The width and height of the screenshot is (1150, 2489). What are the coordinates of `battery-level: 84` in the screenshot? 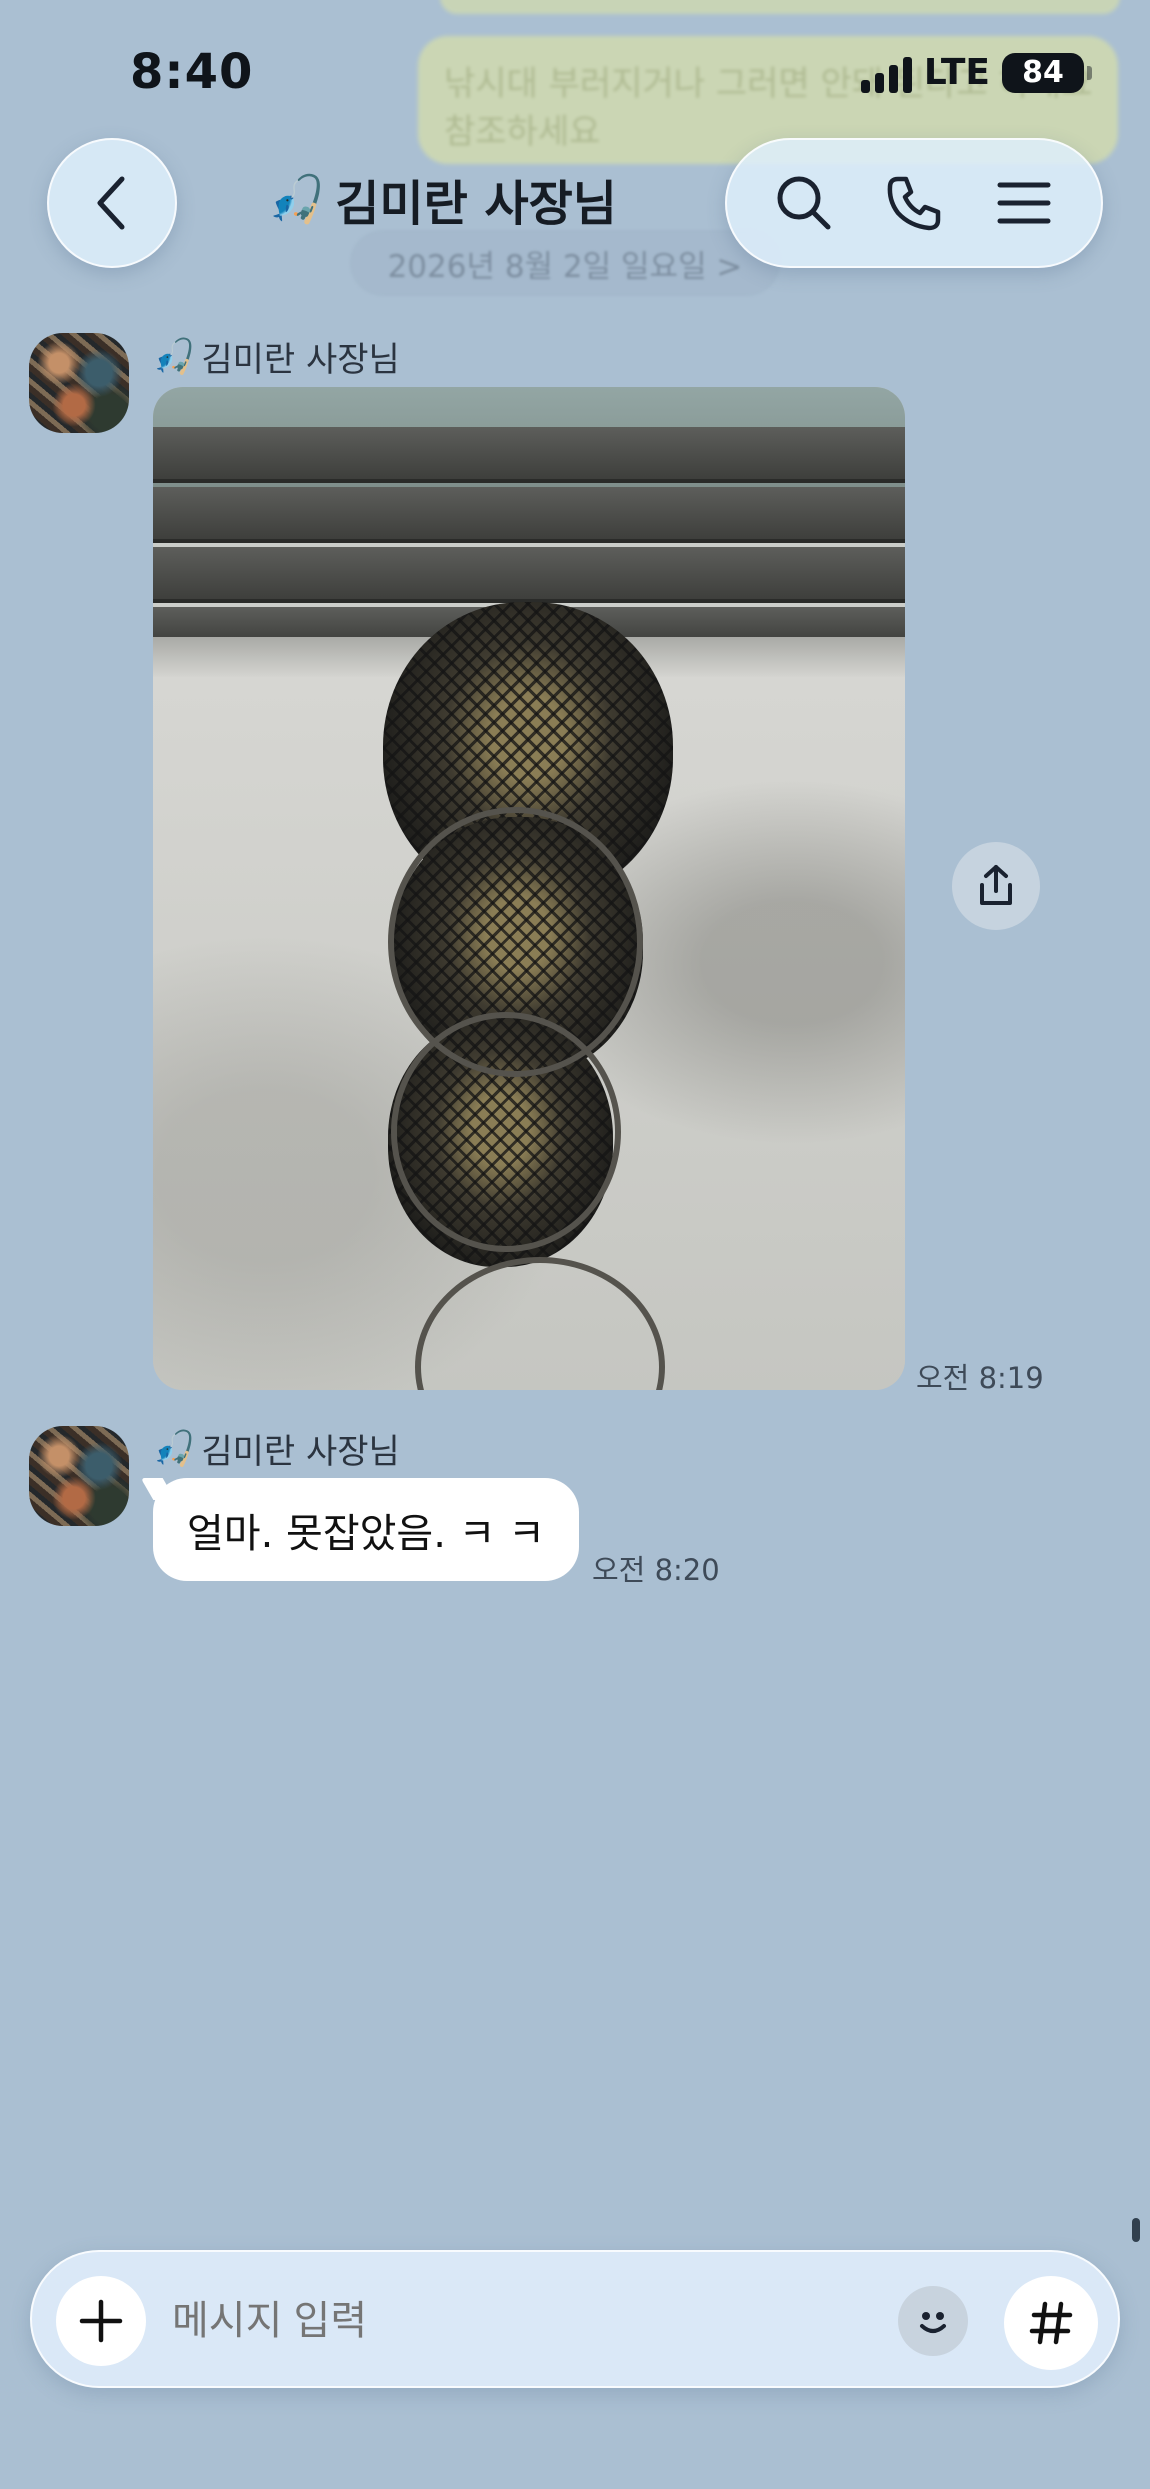 It's located at (1043, 72).